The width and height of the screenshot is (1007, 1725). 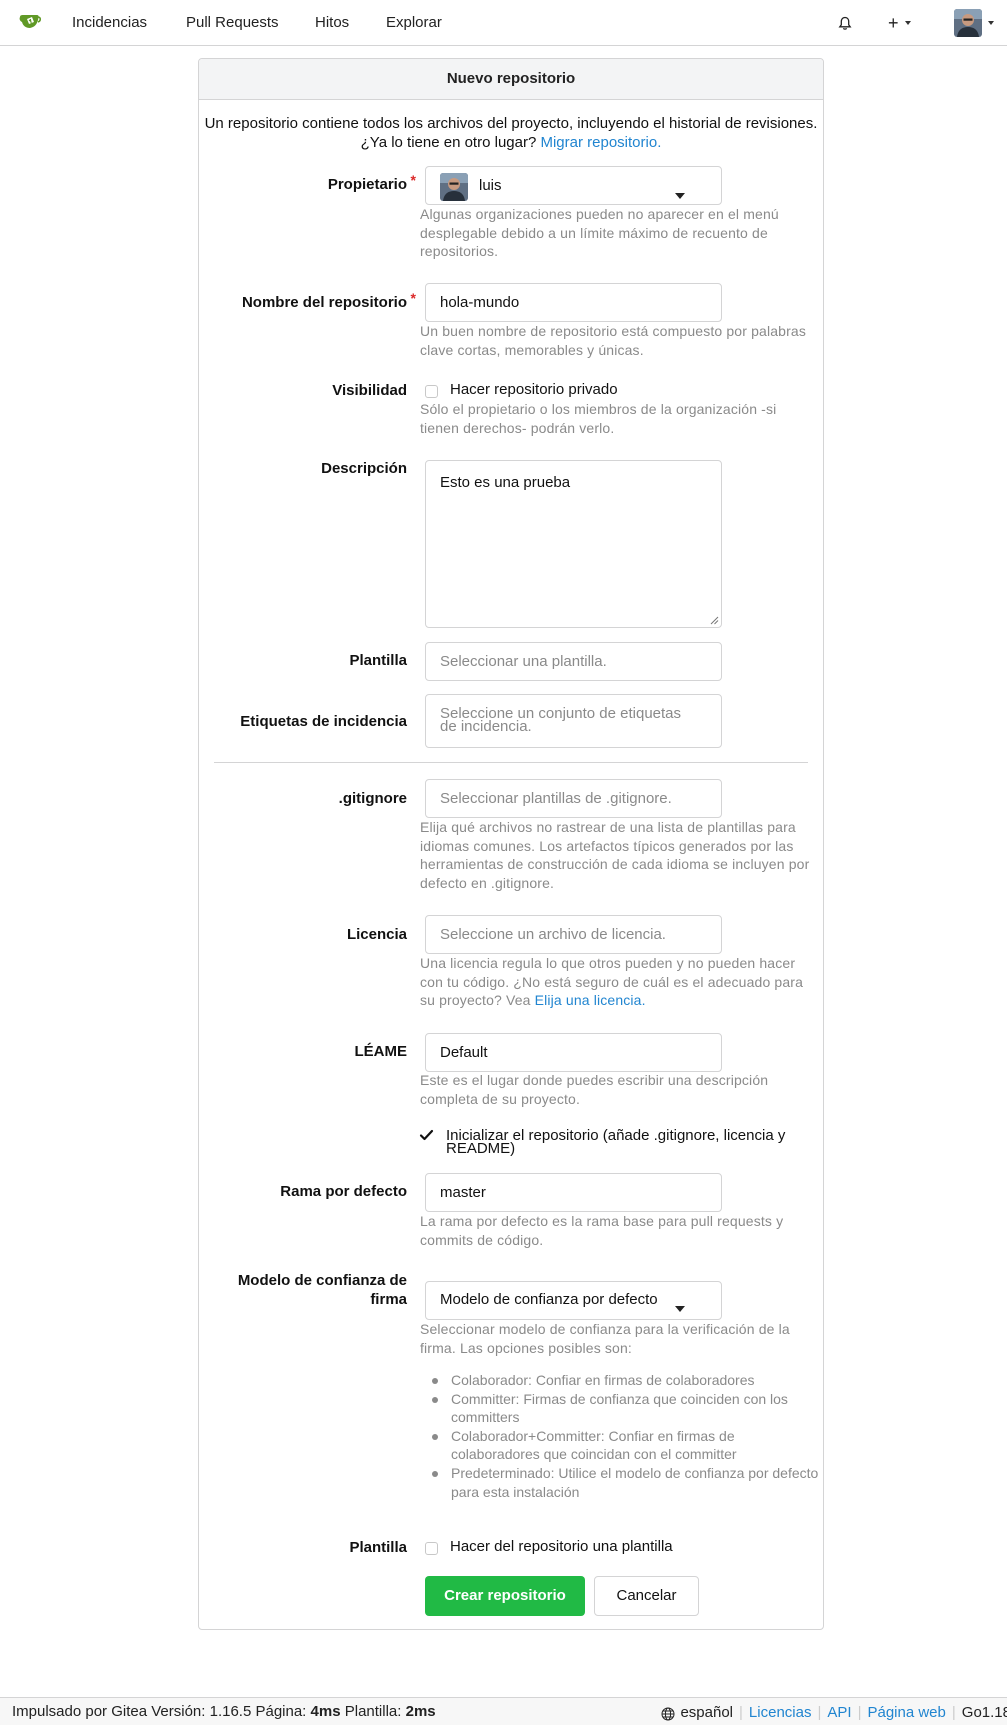 I want to click on readme-label: LÉAME, so click(x=381, y=1051).